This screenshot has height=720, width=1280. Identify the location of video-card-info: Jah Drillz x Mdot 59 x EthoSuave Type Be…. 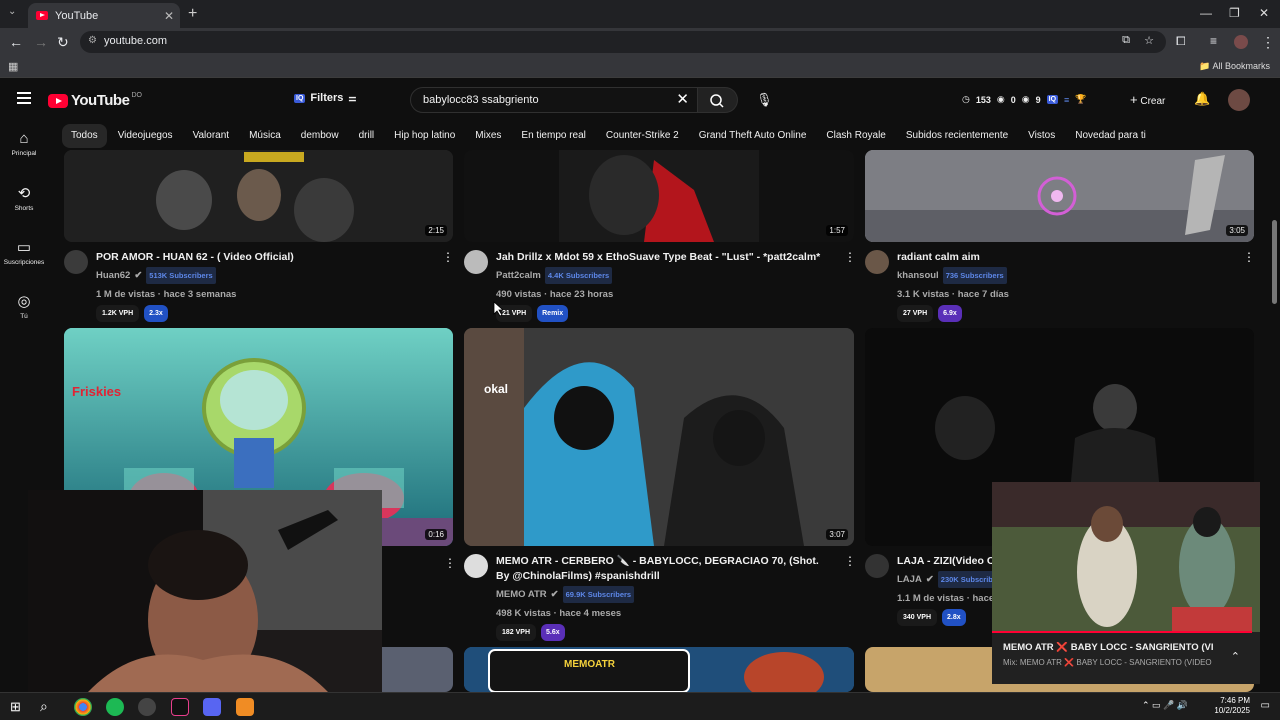
(660, 286).